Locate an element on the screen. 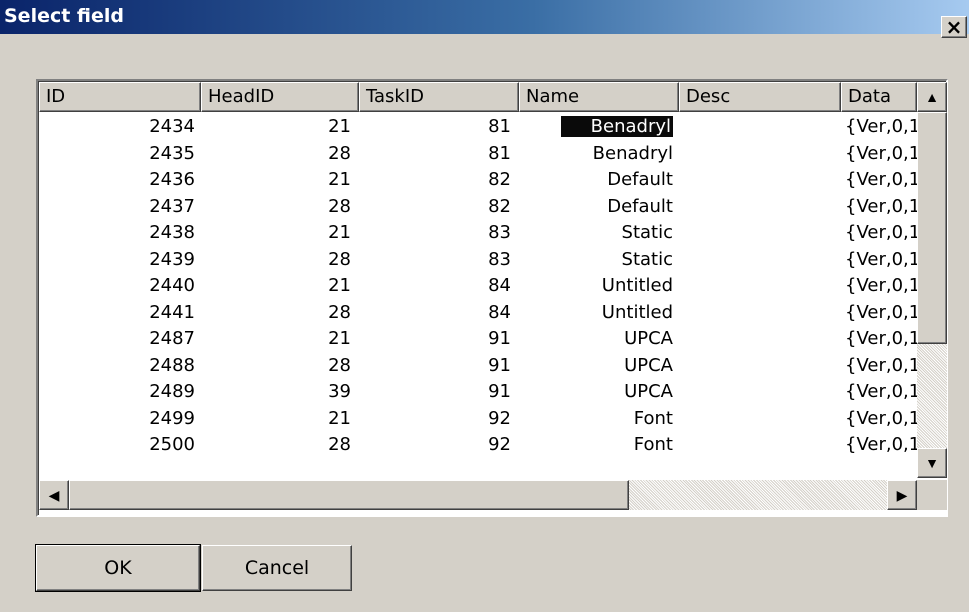 This screenshot has height=612, width=969. horizontal-scrollbar: ◀ ▶ is located at coordinates (478, 495).